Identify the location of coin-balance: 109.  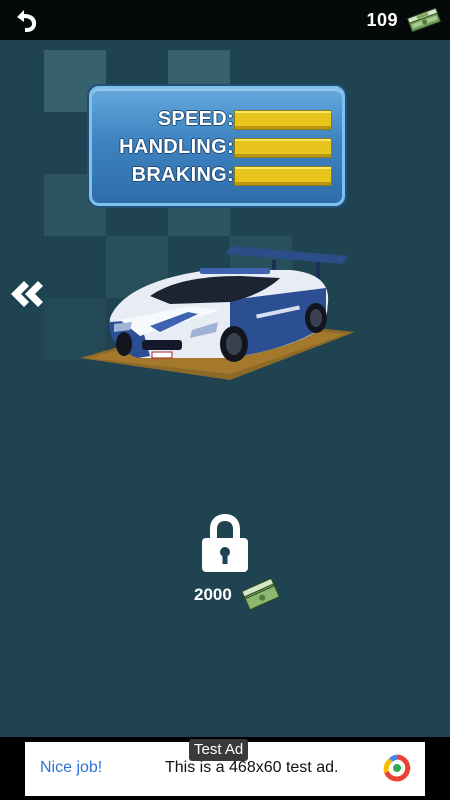
(405, 20).